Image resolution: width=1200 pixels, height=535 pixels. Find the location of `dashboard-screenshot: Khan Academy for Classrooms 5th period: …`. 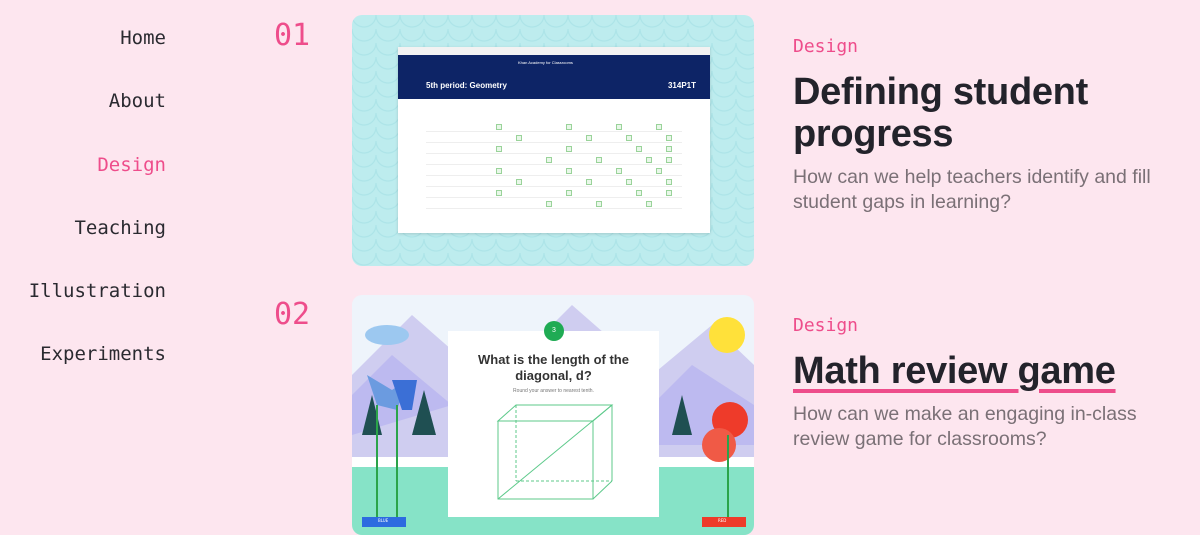

dashboard-screenshot: Khan Academy for Classrooms 5th period: … is located at coordinates (554, 140).